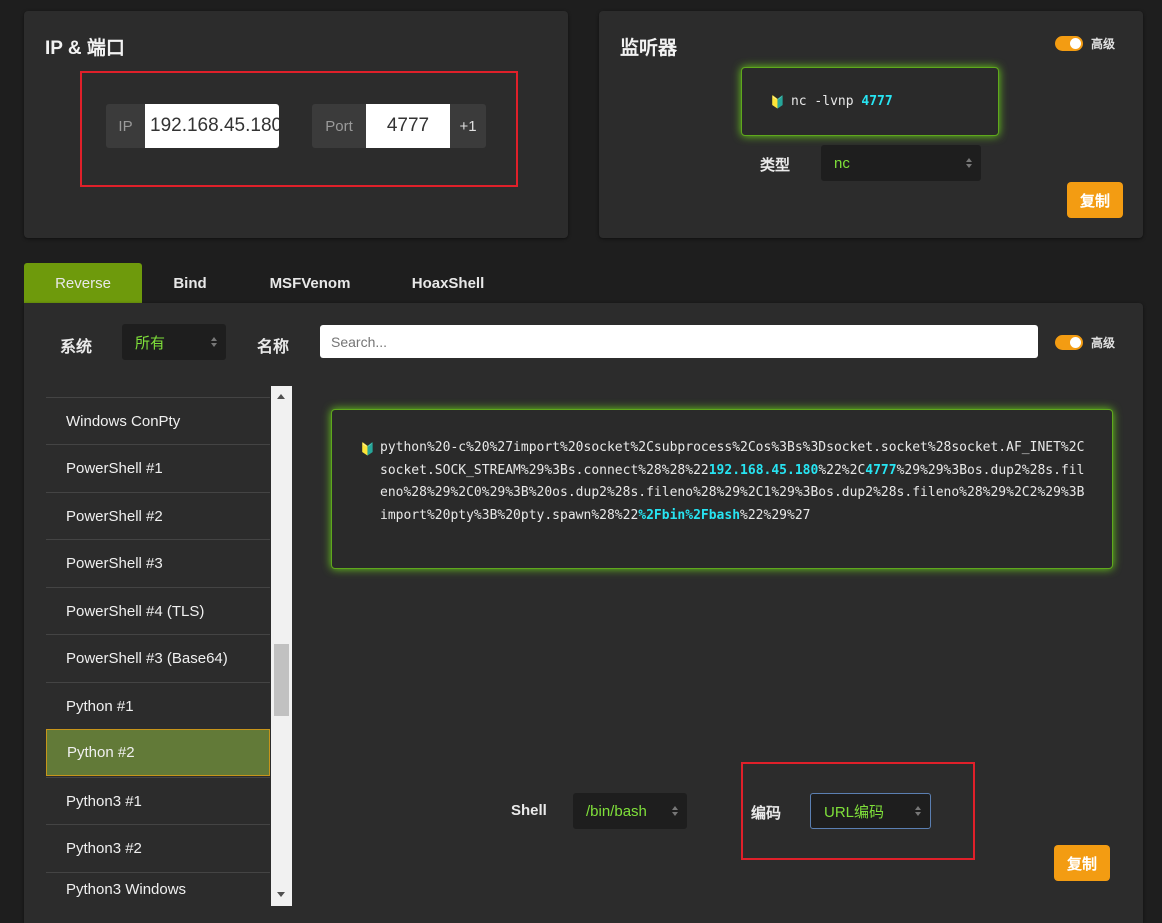 This screenshot has height=923, width=1162. I want to click on tab-msfvenom: MSFVenom, so click(310, 283).